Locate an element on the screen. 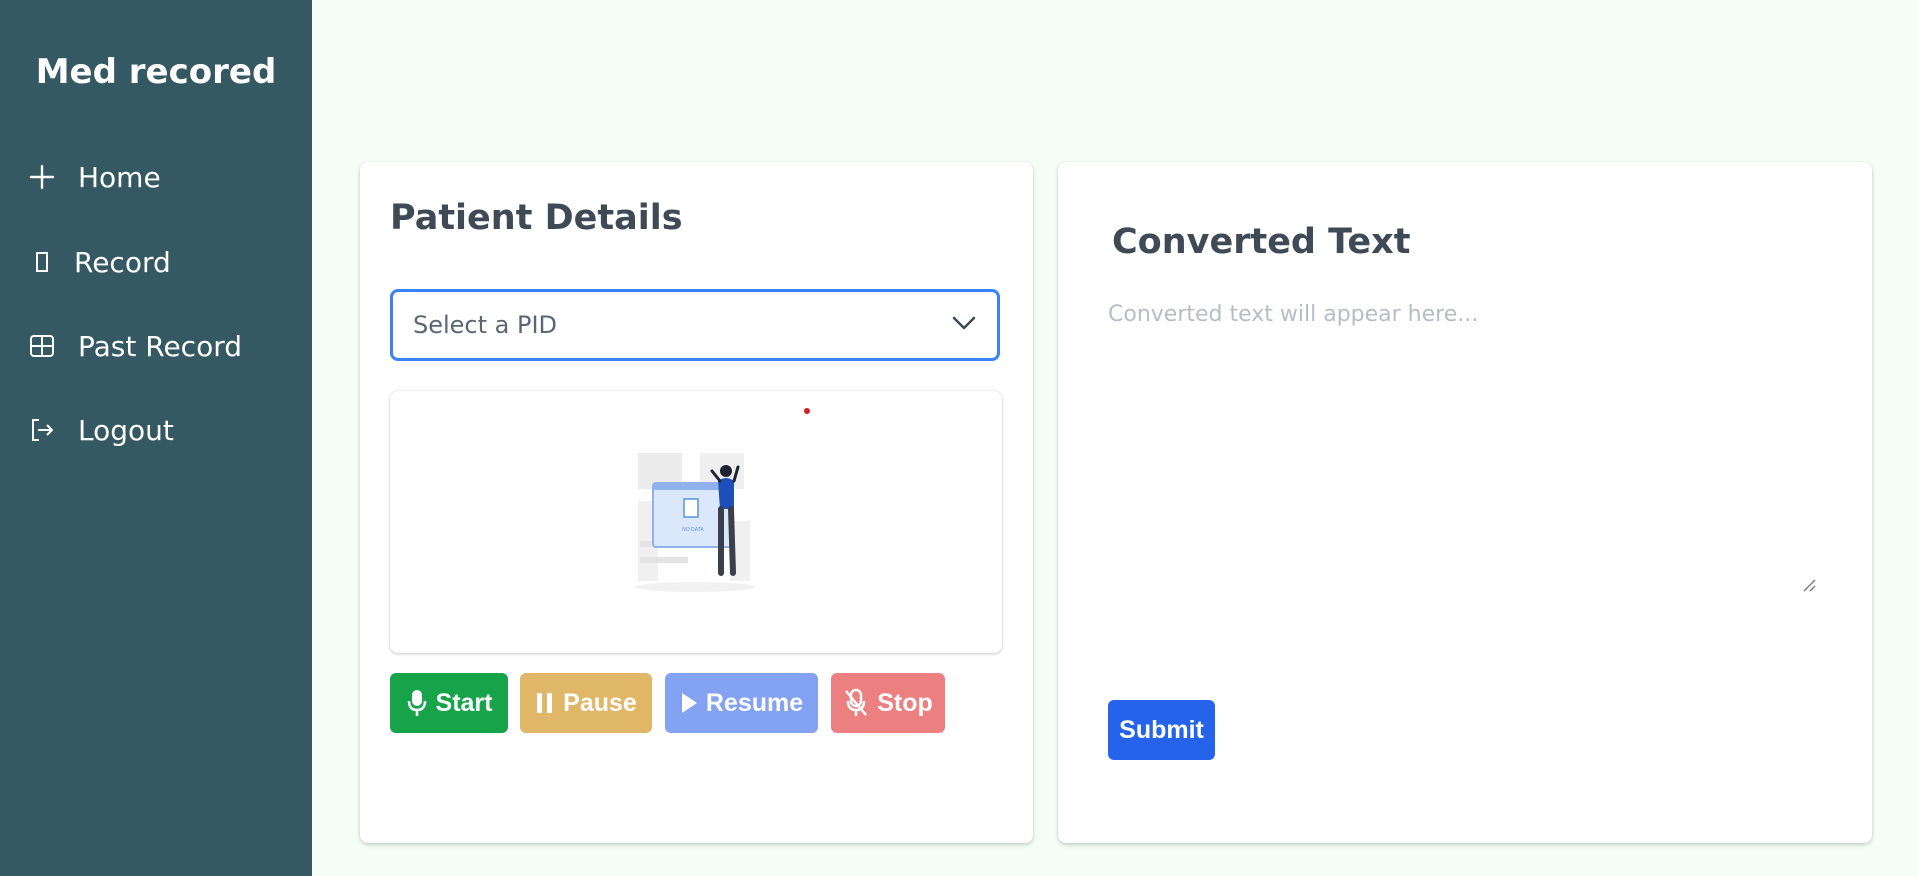 The height and width of the screenshot is (876, 1918). resume-label: Resume is located at coordinates (754, 702).